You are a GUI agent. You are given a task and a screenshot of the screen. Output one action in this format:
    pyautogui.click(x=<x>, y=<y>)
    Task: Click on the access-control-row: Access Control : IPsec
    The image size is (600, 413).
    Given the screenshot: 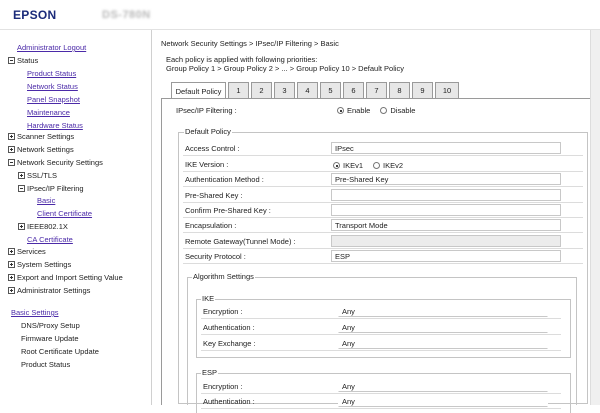 What is the action you would take?
    pyautogui.click(x=383, y=149)
    